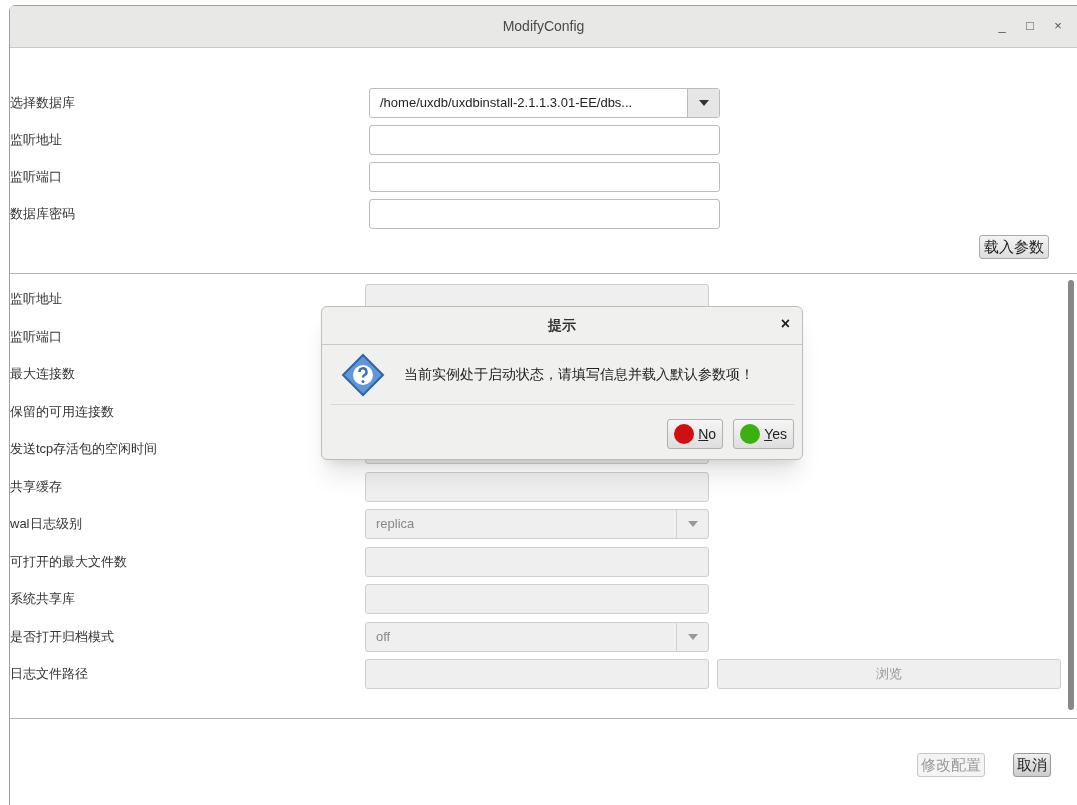  What do you see at coordinates (43, 374) in the screenshot?
I see `field-label: 最大连接数` at bounding box center [43, 374].